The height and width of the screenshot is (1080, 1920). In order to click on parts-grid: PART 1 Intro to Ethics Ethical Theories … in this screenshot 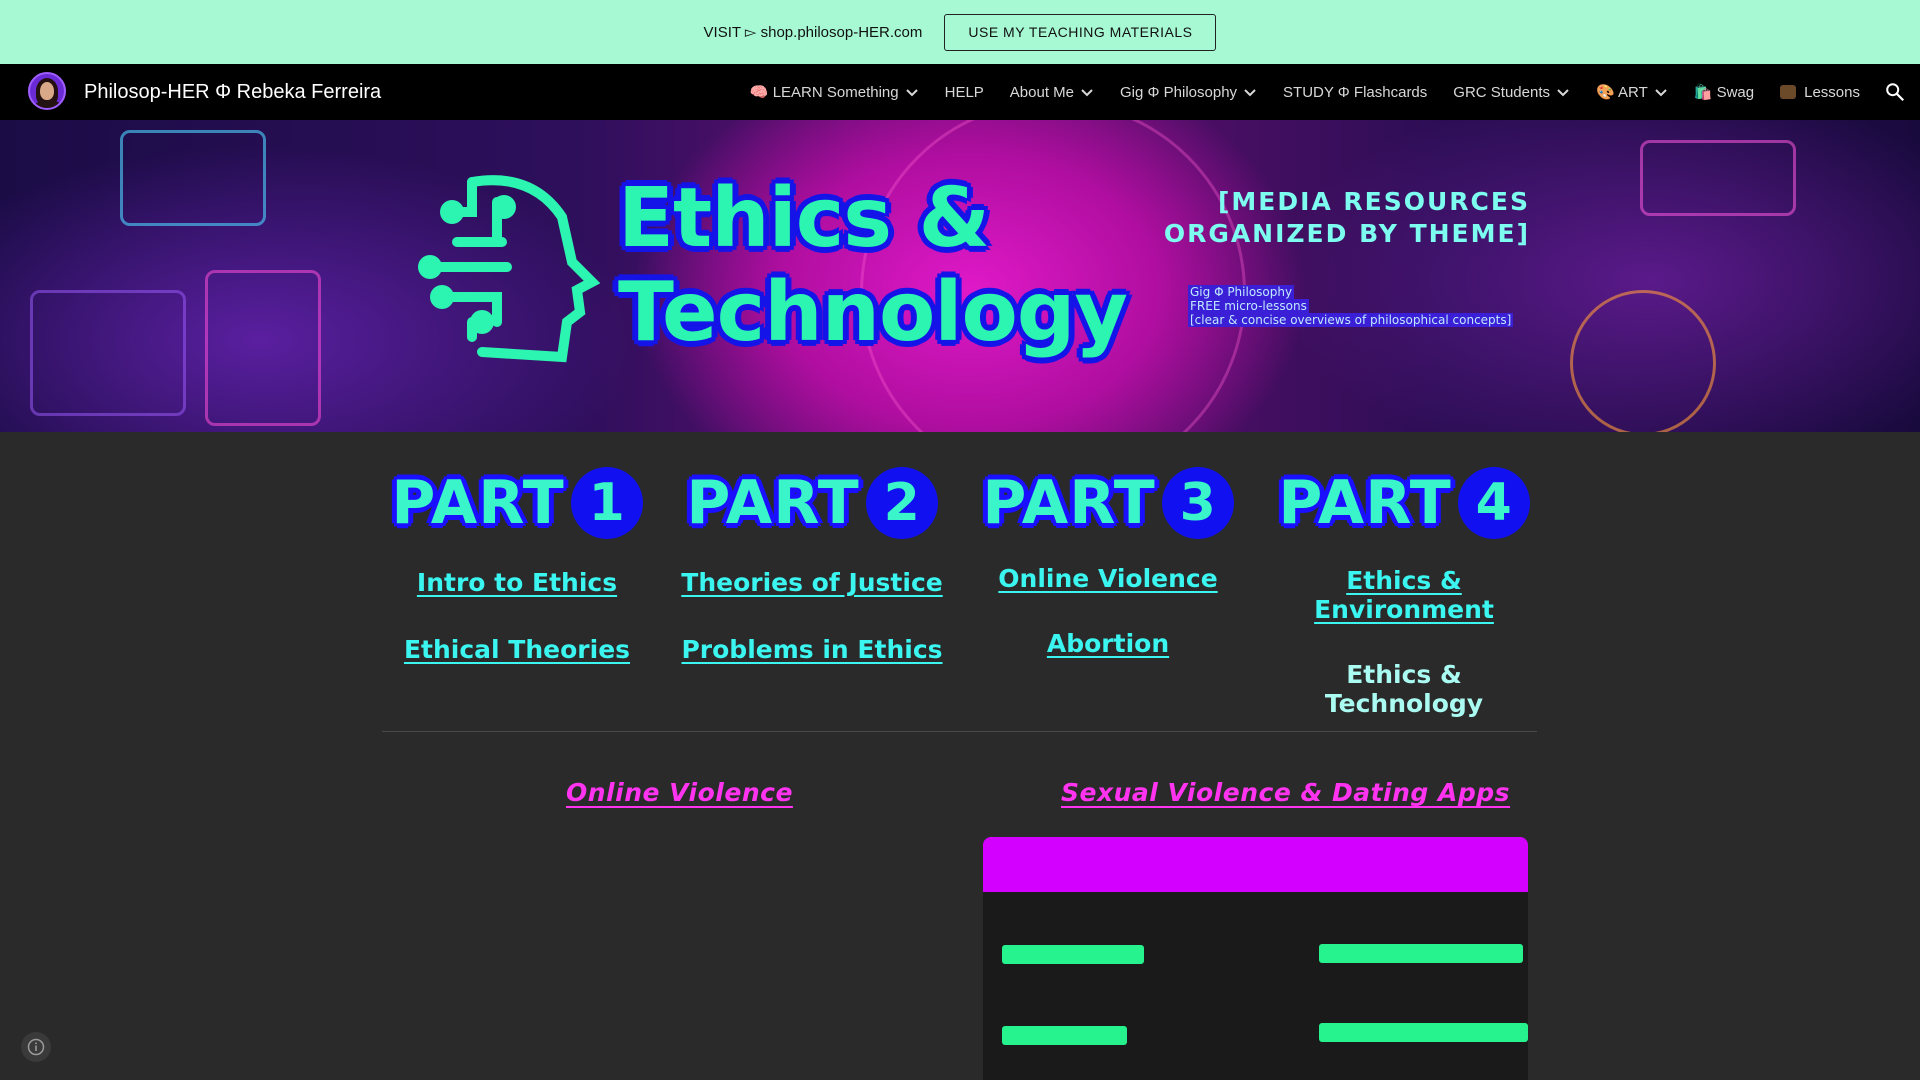, I will do `click(957, 591)`.